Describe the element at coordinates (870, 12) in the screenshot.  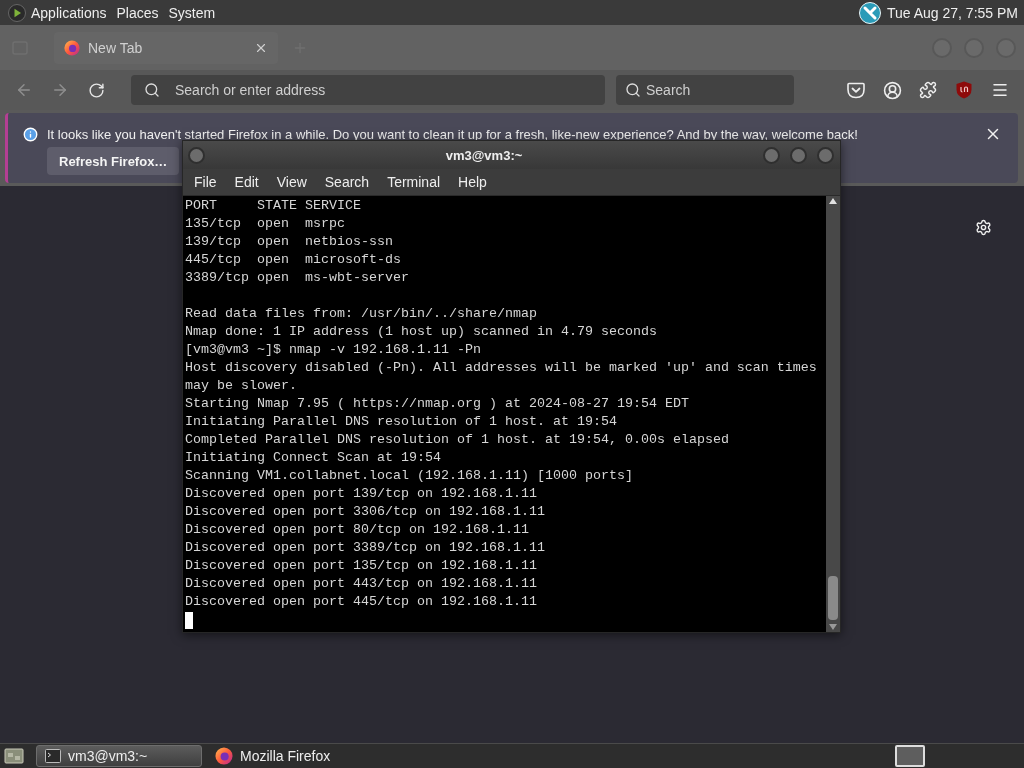
I see `app-logo-icon` at that location.